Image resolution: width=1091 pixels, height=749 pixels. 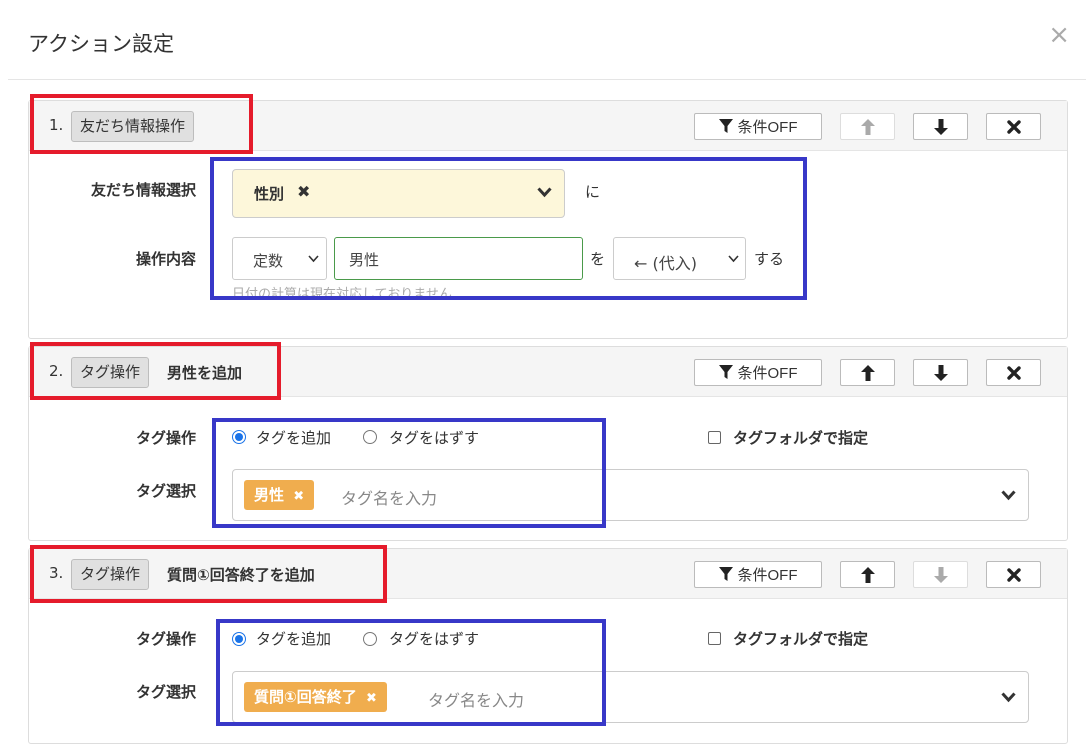 I want to click on action-number: 3., so click(x=56, y=573).